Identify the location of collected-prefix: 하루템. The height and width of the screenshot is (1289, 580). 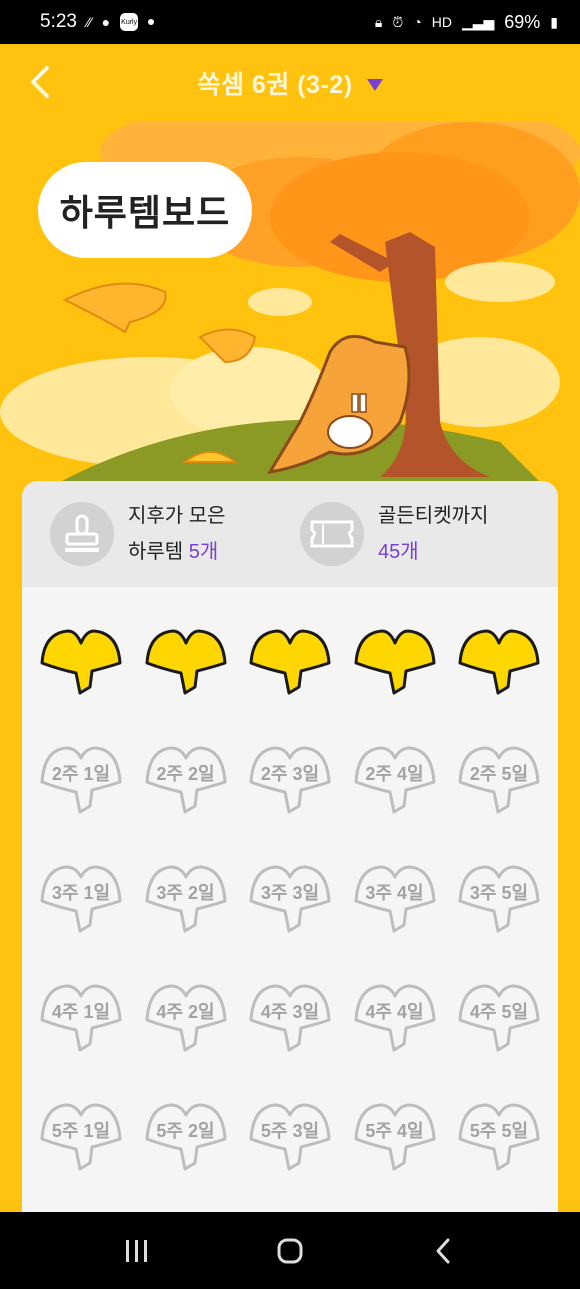
(156, 552).